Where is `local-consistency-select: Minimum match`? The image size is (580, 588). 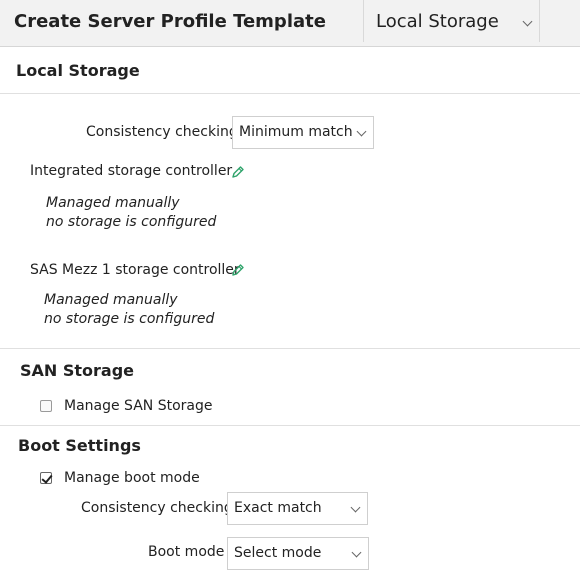 local-consistency-select: Minimum match is located at coordinates (303, 132).